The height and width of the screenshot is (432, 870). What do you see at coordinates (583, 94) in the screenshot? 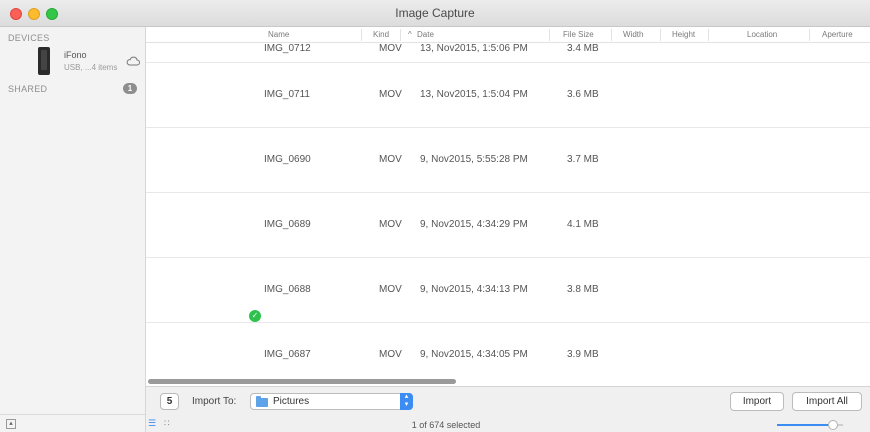
I see `row-size: 3.6 MB` at bounding box center [583, 94].